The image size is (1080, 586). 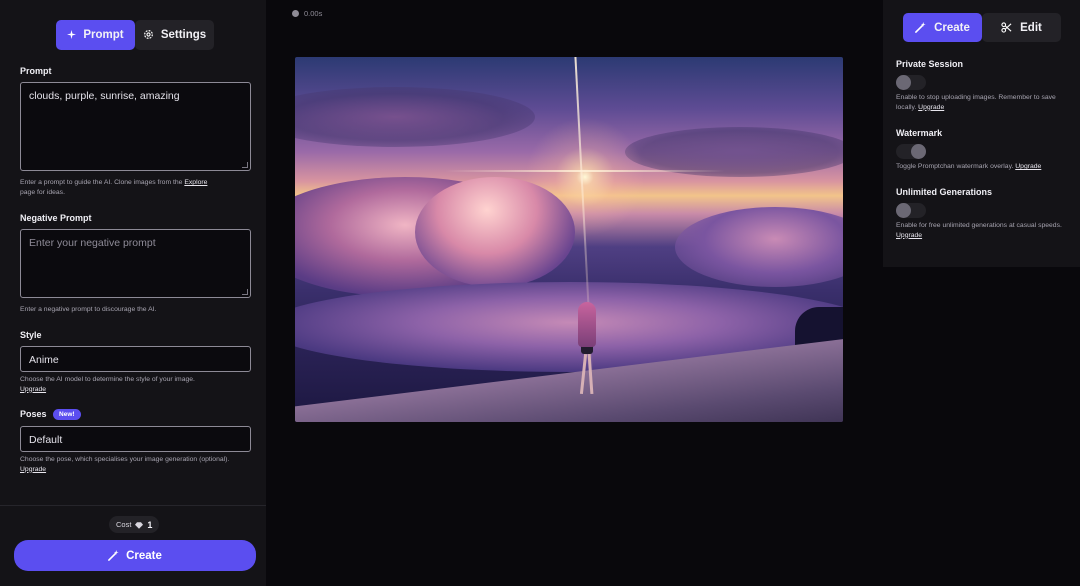 What do you see at coordinates (124, 524) in the screenshot?
I see `cost-label: Cost` at bounding box center [124, 524].